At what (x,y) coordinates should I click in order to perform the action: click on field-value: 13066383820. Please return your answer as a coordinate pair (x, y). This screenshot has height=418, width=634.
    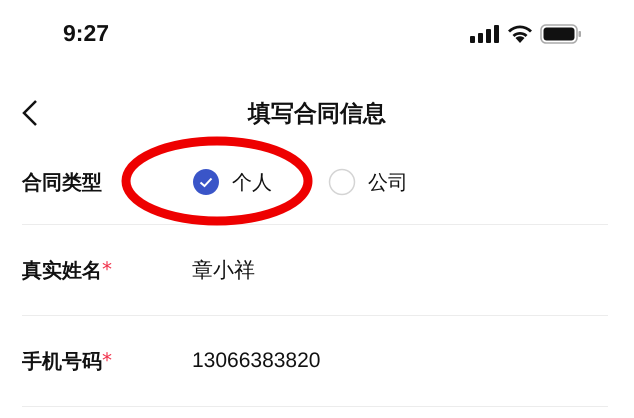
    Looking at the image, I should click on (256, 361).